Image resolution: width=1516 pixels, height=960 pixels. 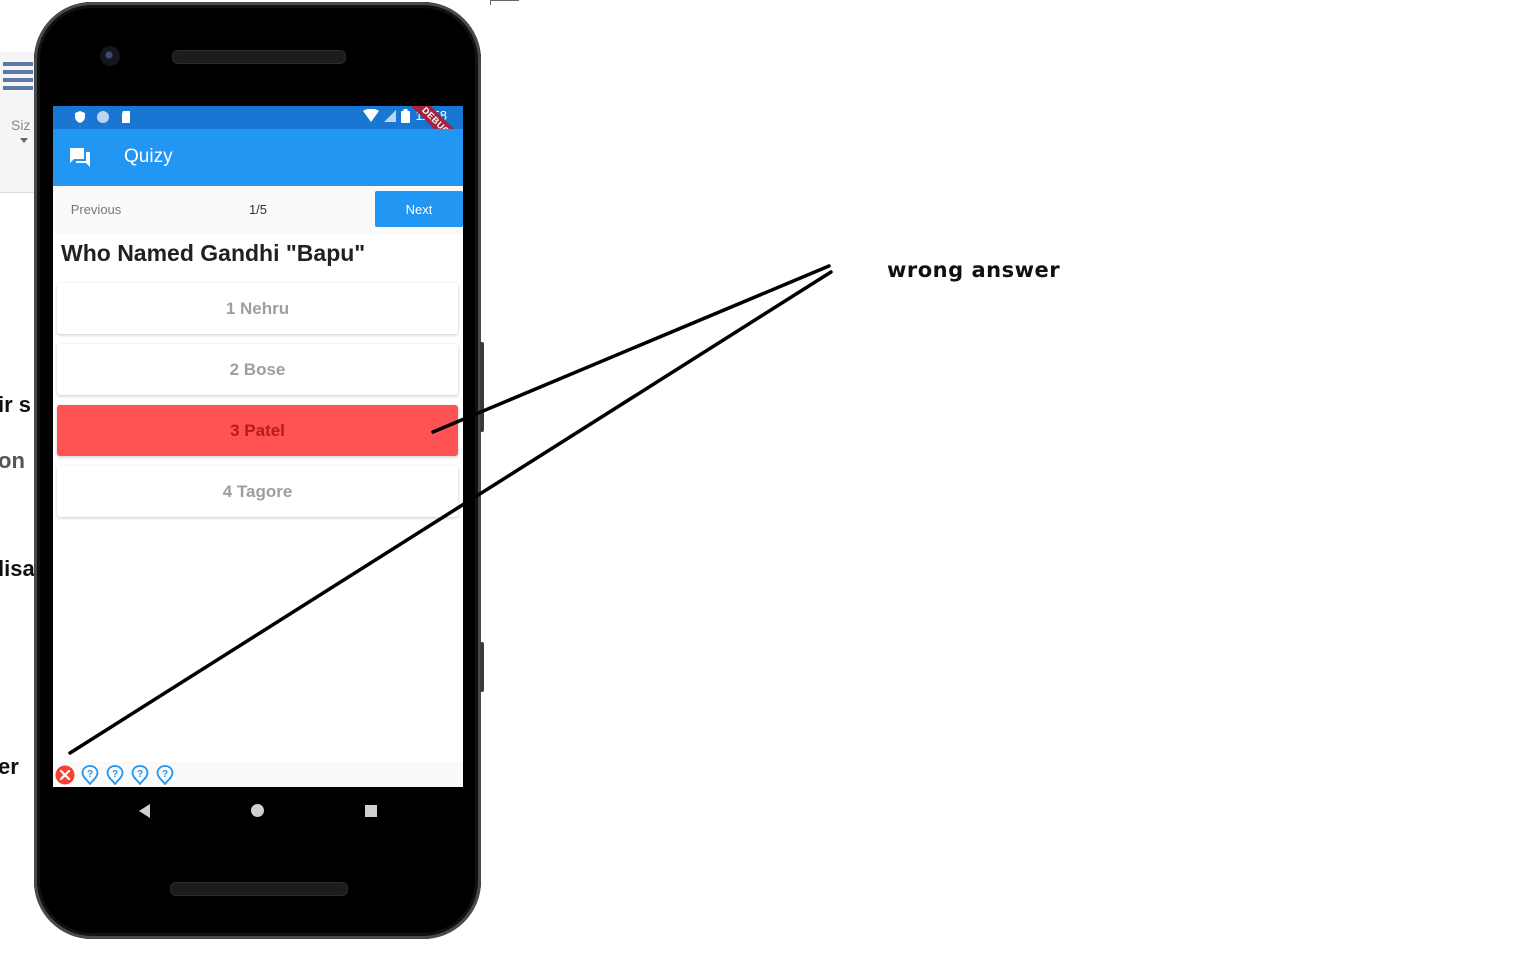 I want to click on back-icon, so click(x=144, y=811).